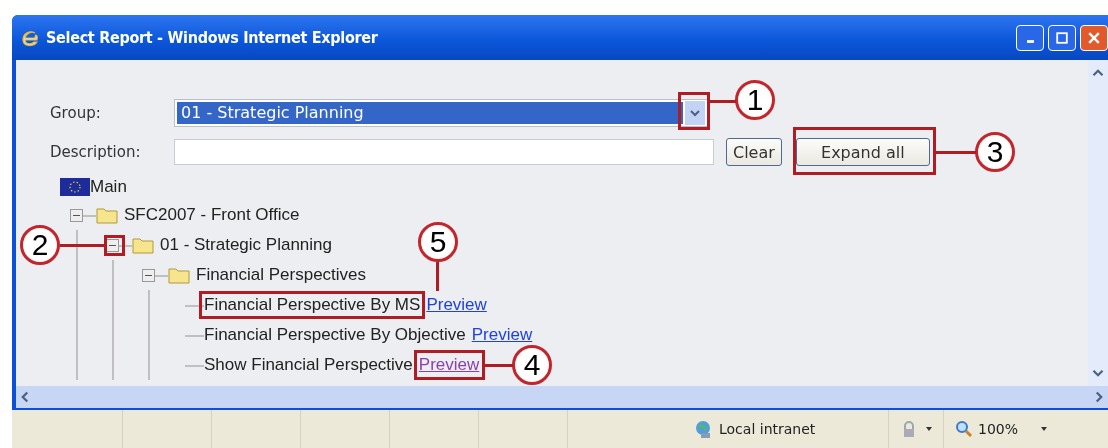 The image size is (1108, 448). What do you see at coordinates (76, 113) in the screenshot?
I see `group-label: Group:` at bounding box center [76, 113].